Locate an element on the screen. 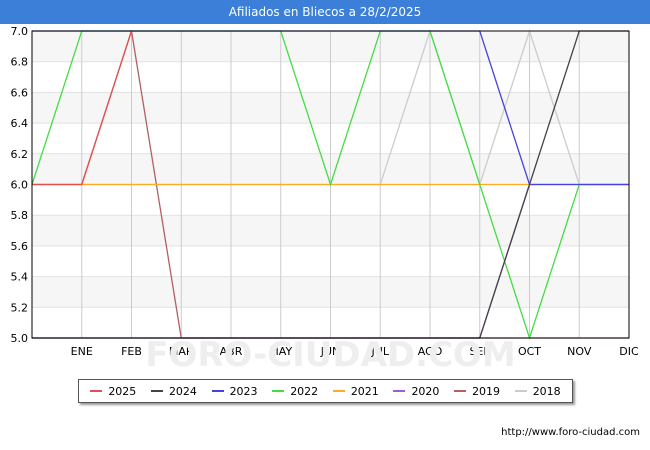  x-tick-label: OCT is located at coordinates (529, 351).